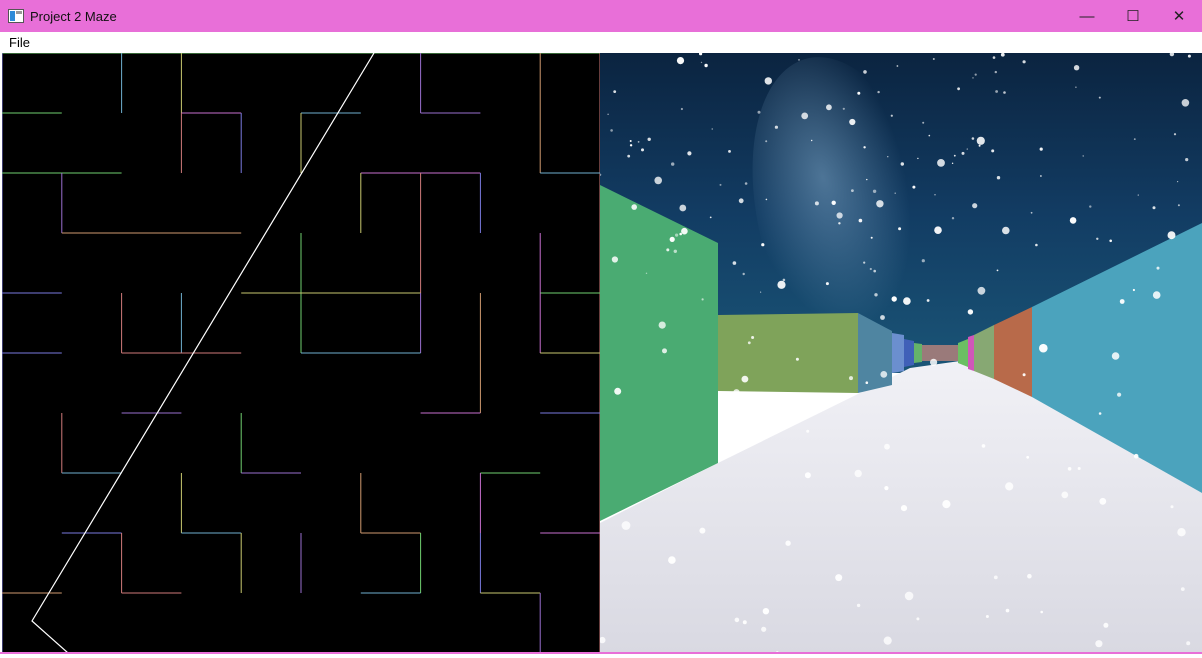 This screenshot has width=1202, height=658. I want to click on wall-left-near, so click(659, 353).